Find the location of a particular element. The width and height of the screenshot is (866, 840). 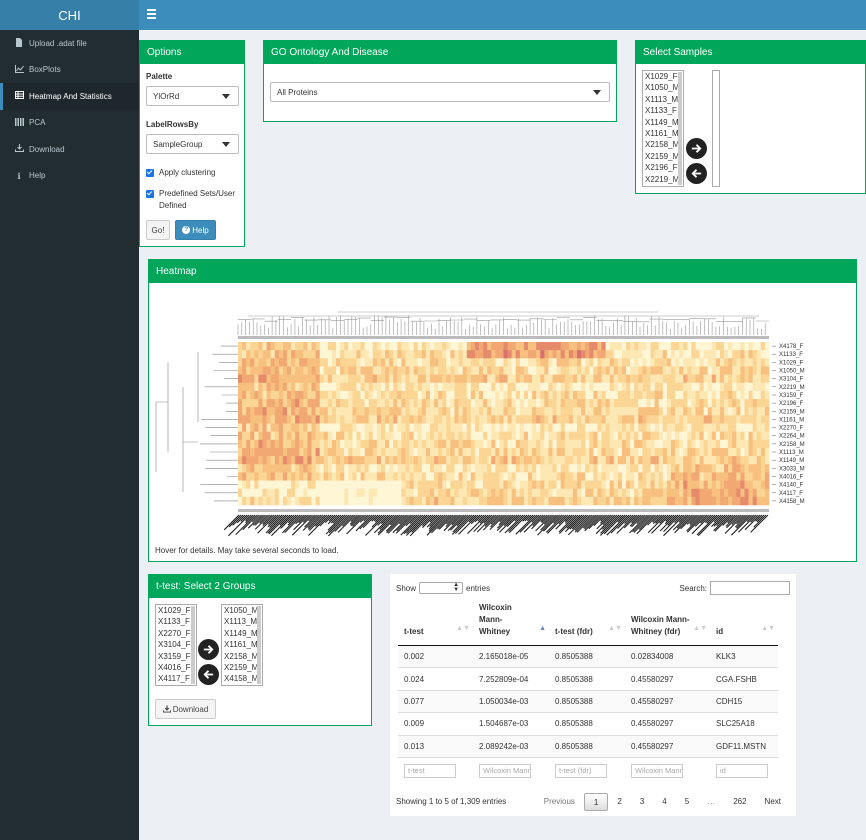

column-header-wilcoxin: Wilcoxin Mann-Whitney ▲ is located at coordinates (511, 624).